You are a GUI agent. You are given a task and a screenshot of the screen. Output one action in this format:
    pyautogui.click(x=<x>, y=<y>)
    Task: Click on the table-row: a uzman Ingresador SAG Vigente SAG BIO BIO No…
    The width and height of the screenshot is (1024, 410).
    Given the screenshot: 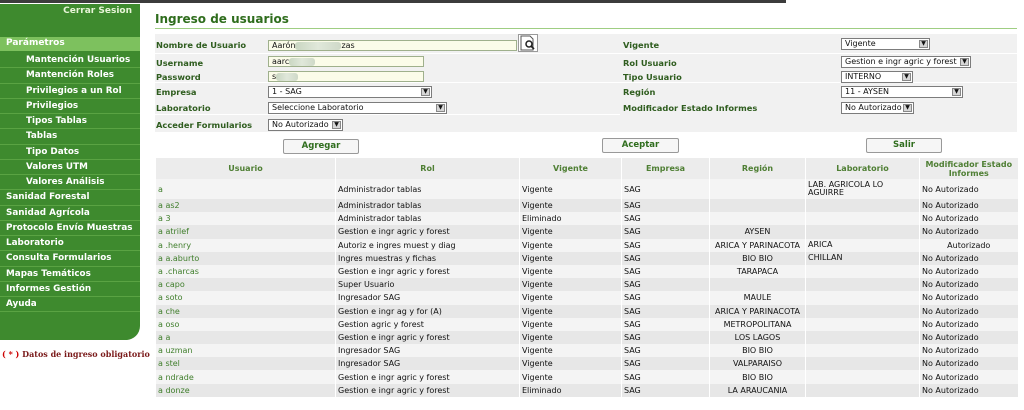 What is the action you would take?
    pyautogui.click(x=586, y=351)
    